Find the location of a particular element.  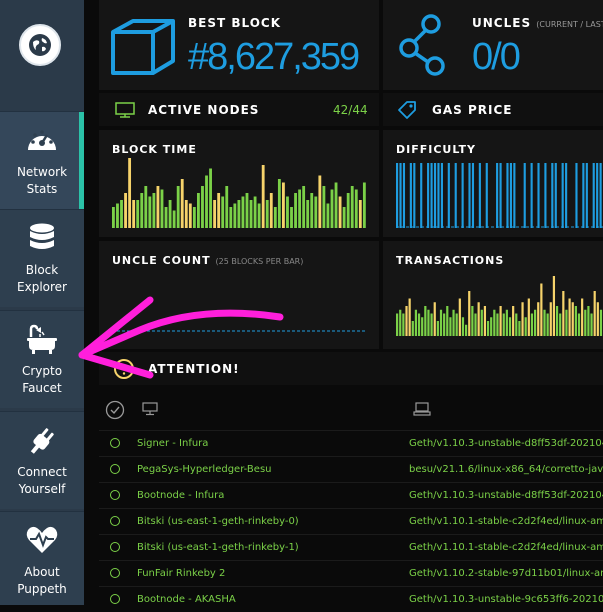

sidebar-item-about-puppeth: About Puppeth is located at coordinates (42, 558).